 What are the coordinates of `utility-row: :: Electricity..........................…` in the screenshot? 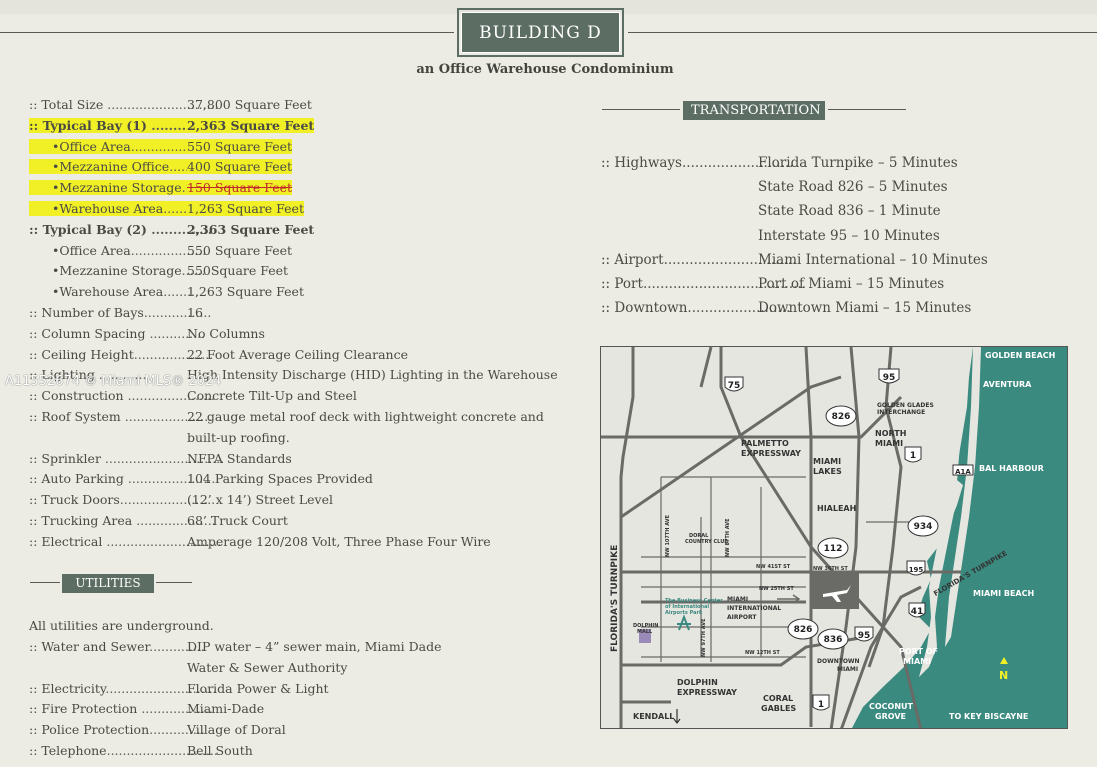 It's located at (289, 688).